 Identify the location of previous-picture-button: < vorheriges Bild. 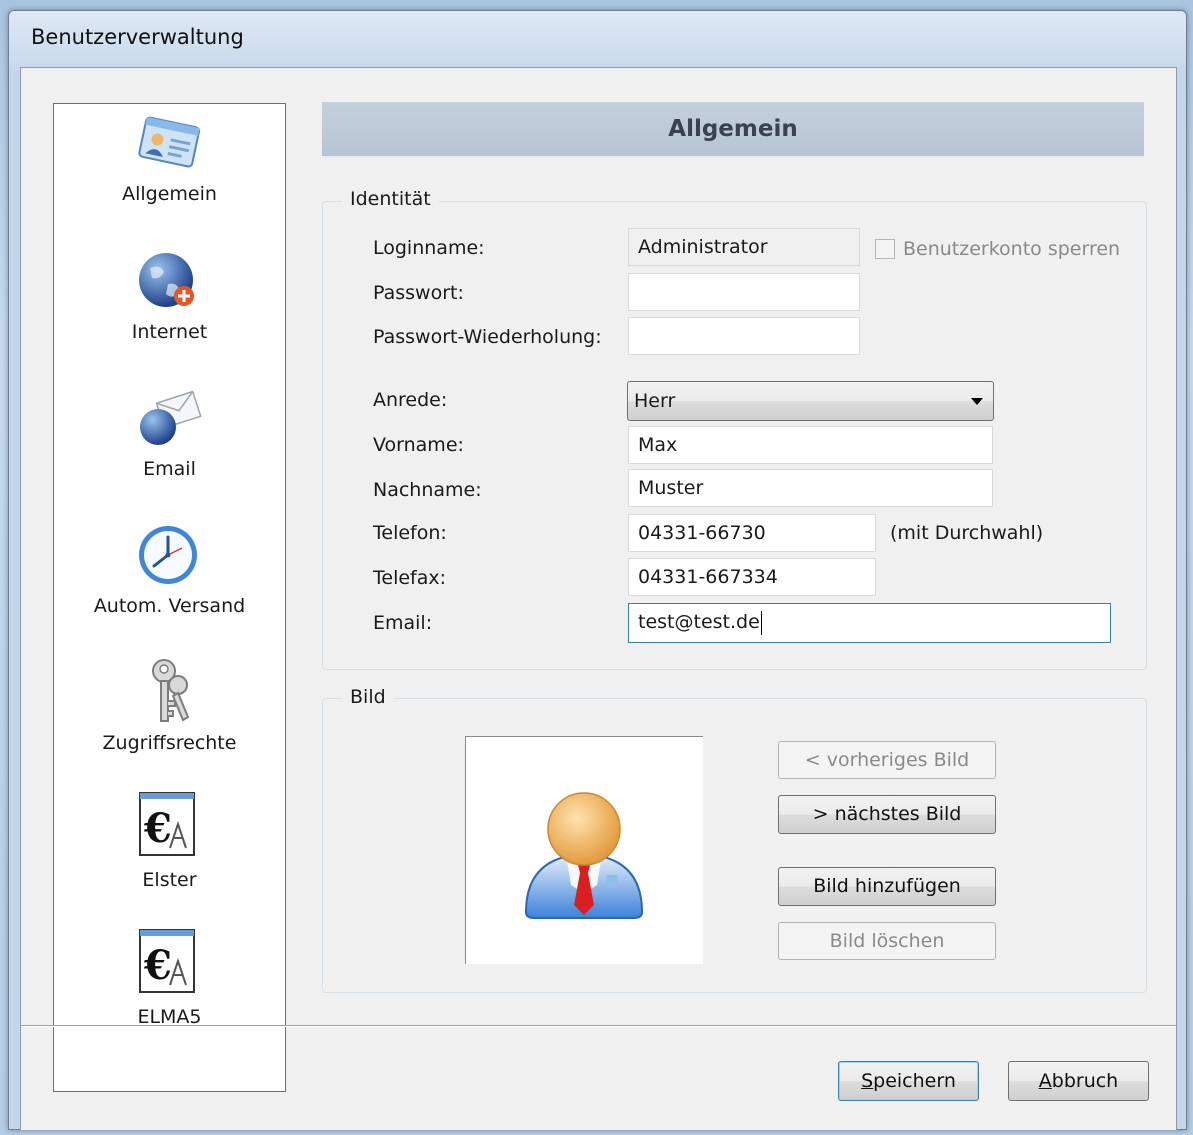
(887, 760).